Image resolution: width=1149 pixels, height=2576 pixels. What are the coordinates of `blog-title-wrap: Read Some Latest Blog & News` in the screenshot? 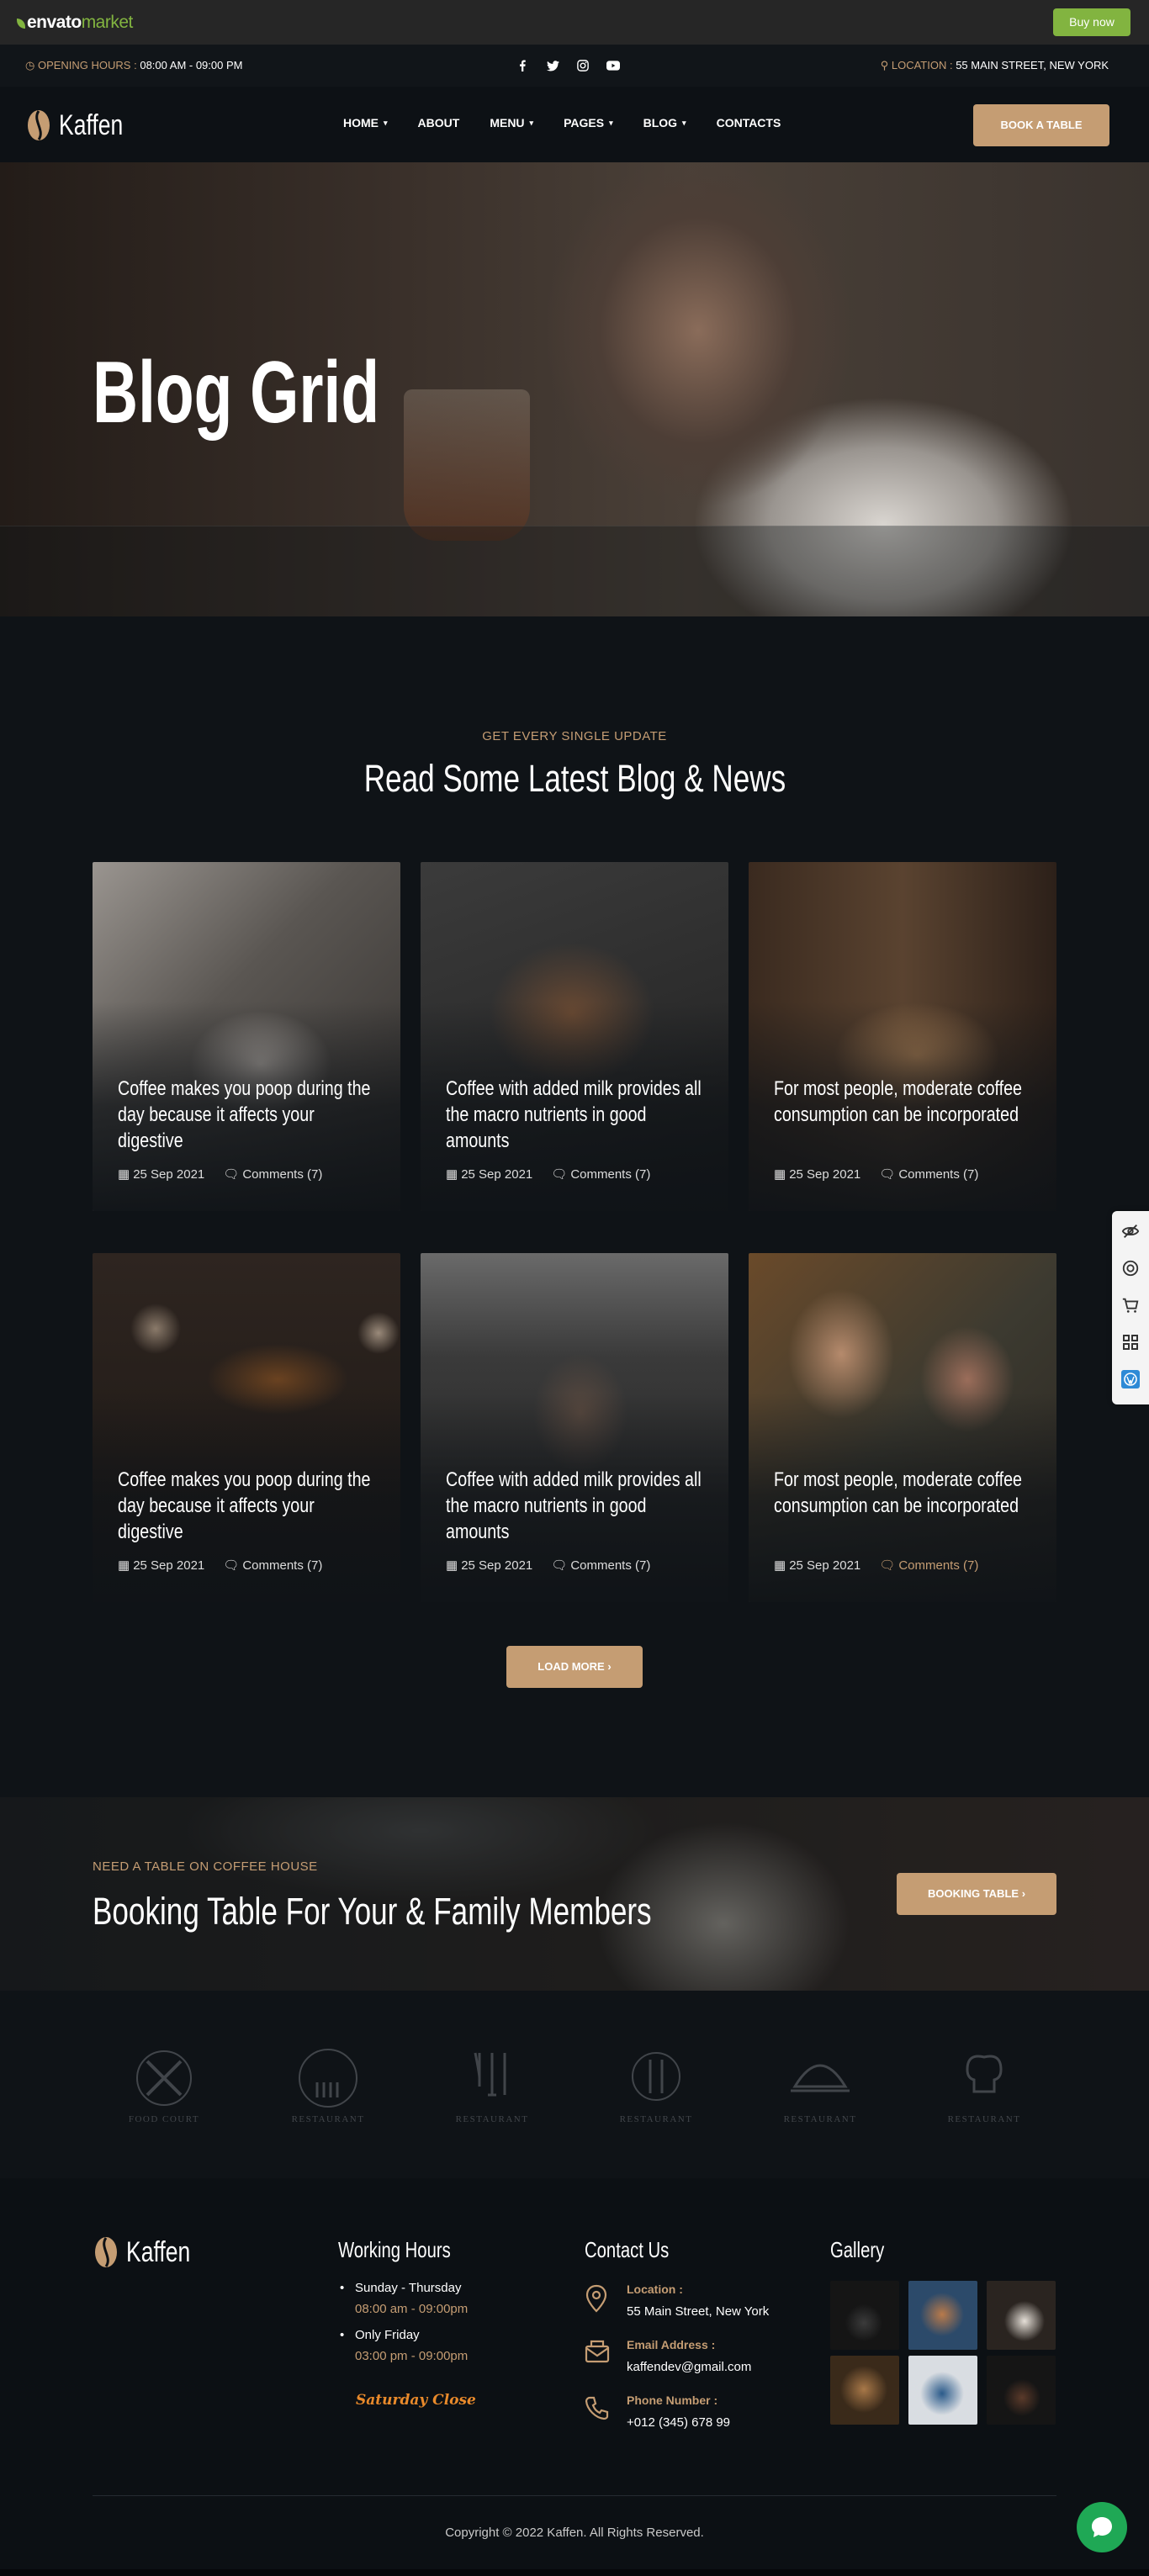 It's located at (574, 779).